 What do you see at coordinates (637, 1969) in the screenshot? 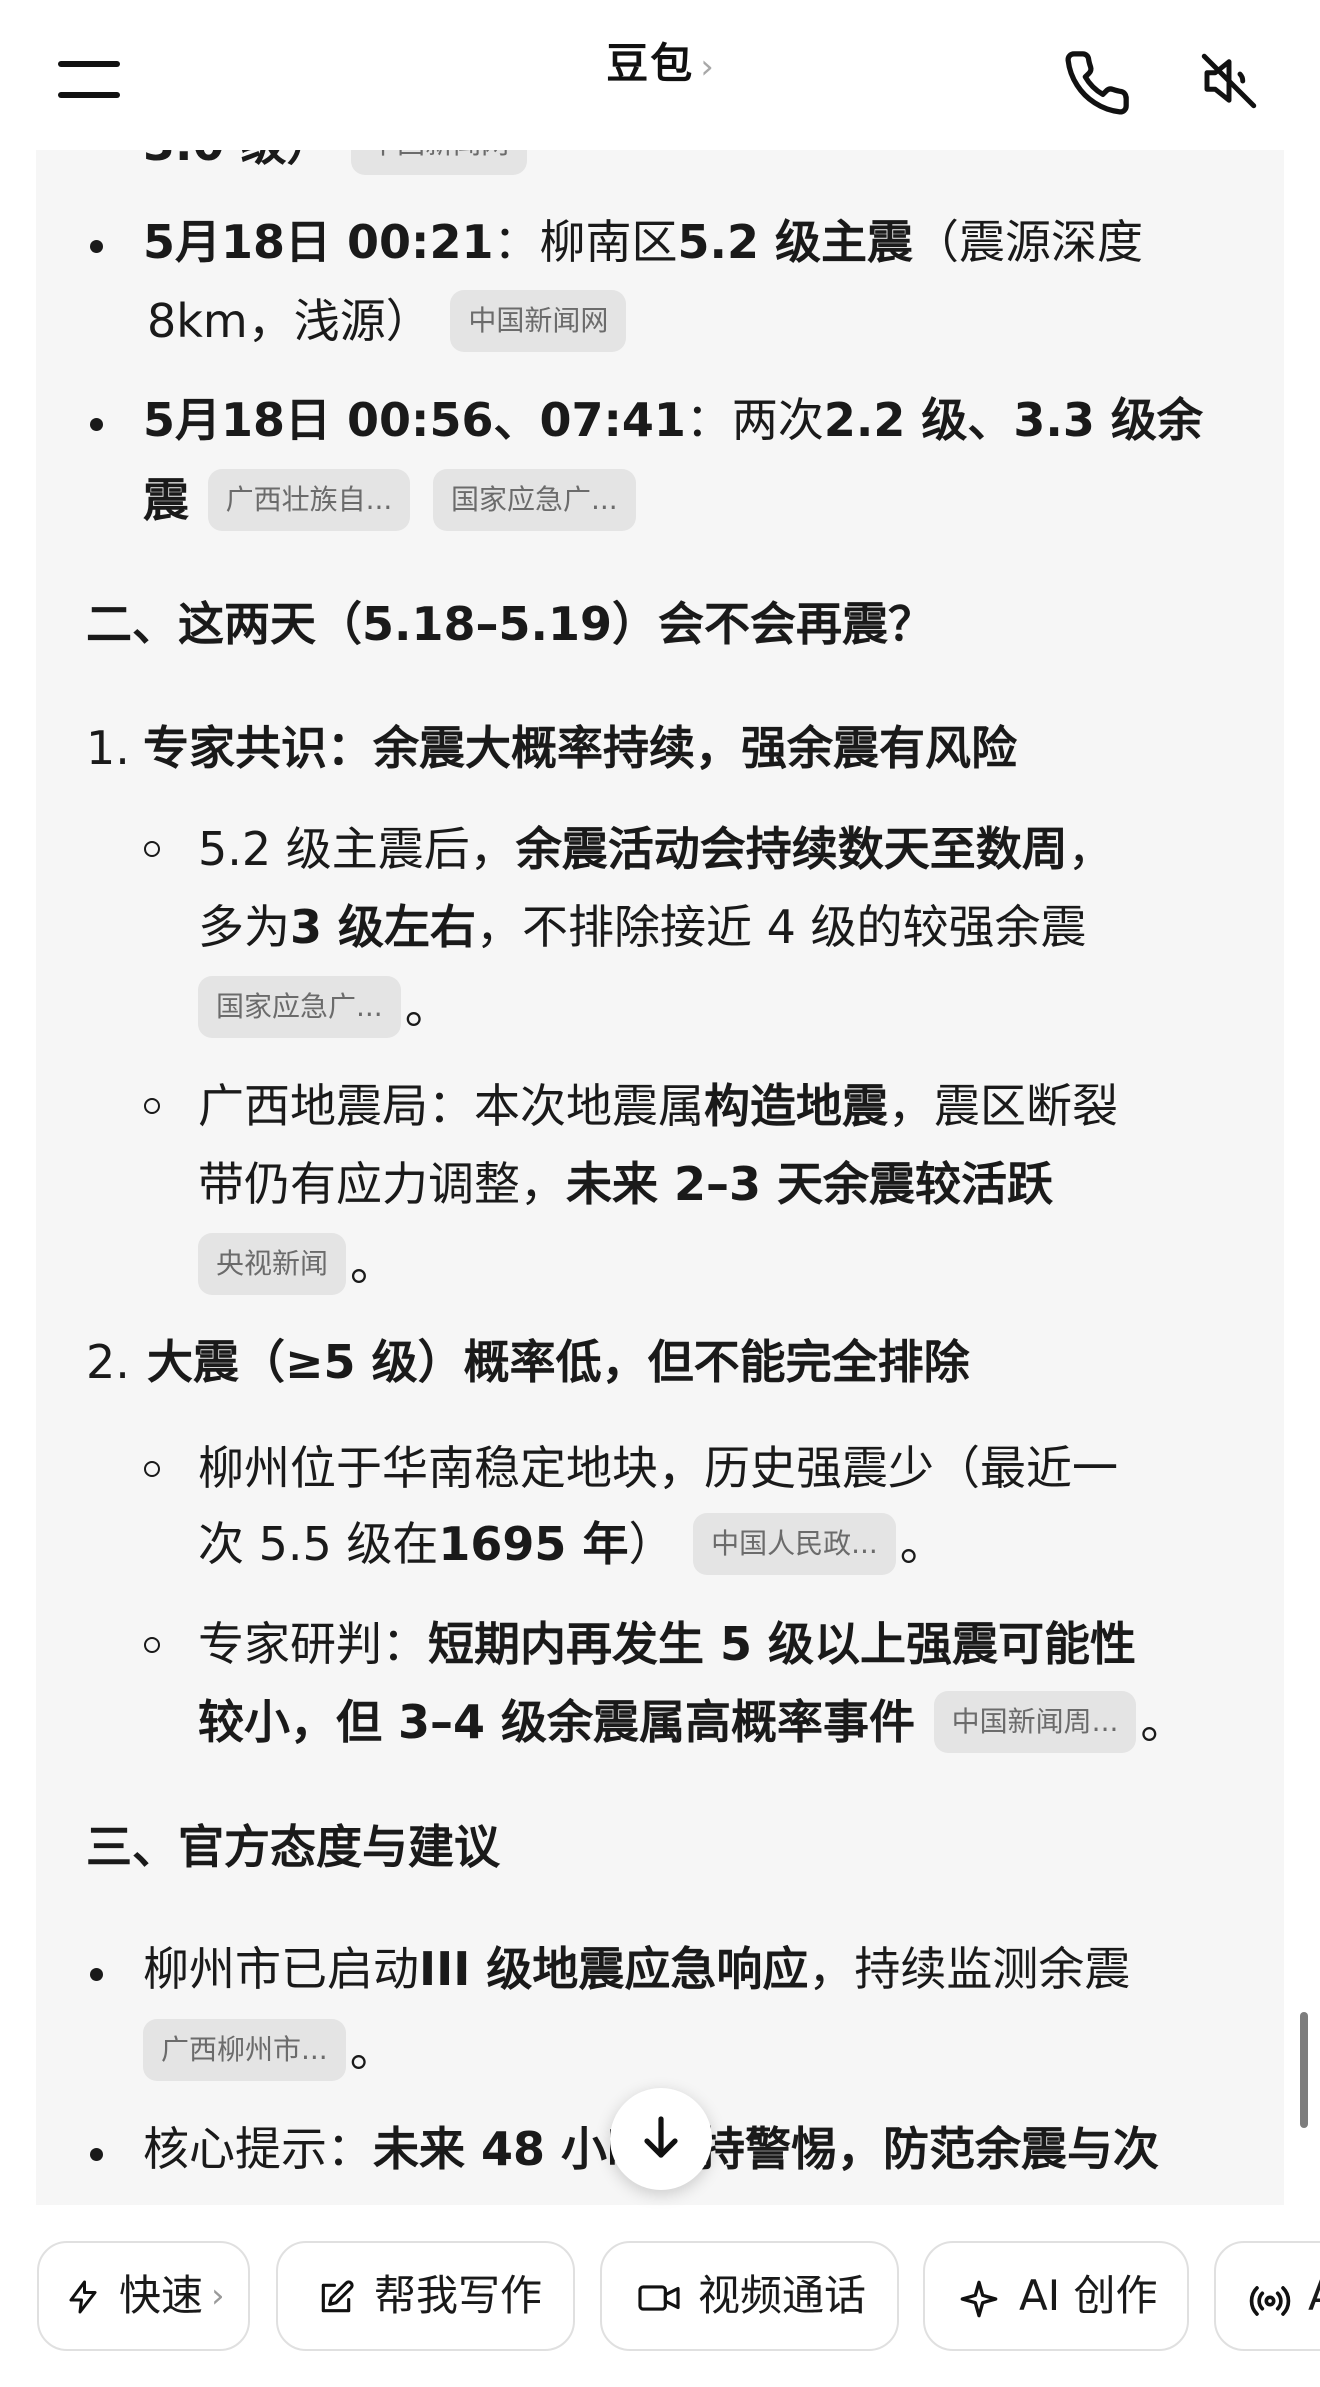
I see `official-line: 柳州市已启动III 级地震应急响应，持续监测余震` at bounding box center [637, 1969].